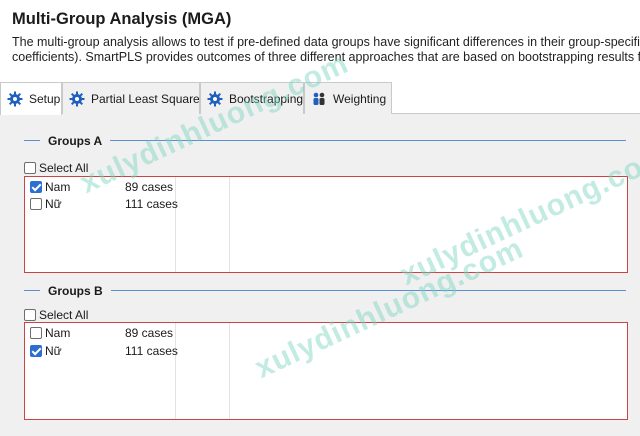 The image size is (640, 436). I want to click on page-title: Multi-Group Analysis (MGA), so click(122, 19).